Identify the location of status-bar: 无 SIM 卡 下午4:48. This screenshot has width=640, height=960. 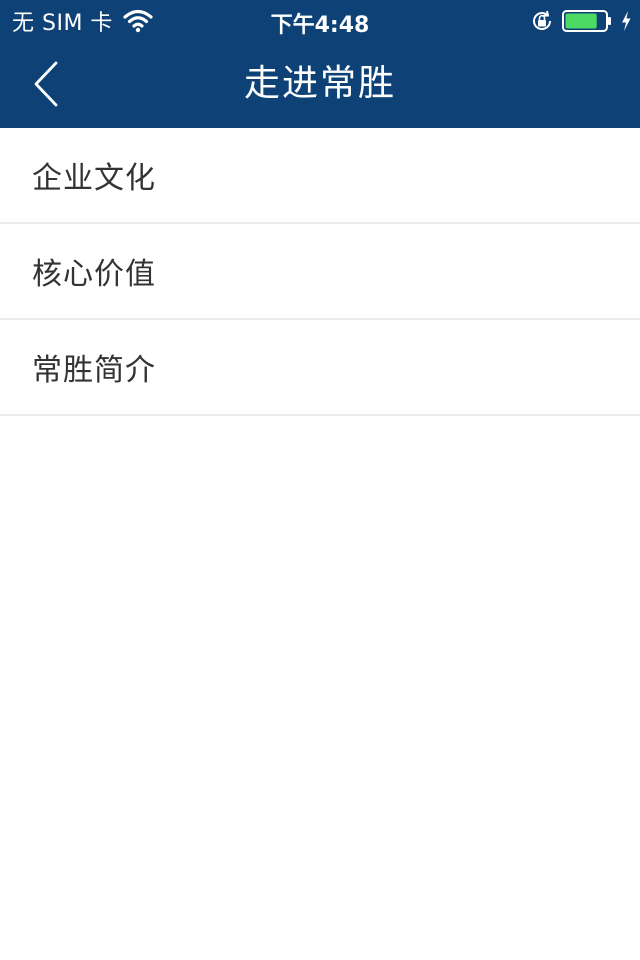
(320, 20).